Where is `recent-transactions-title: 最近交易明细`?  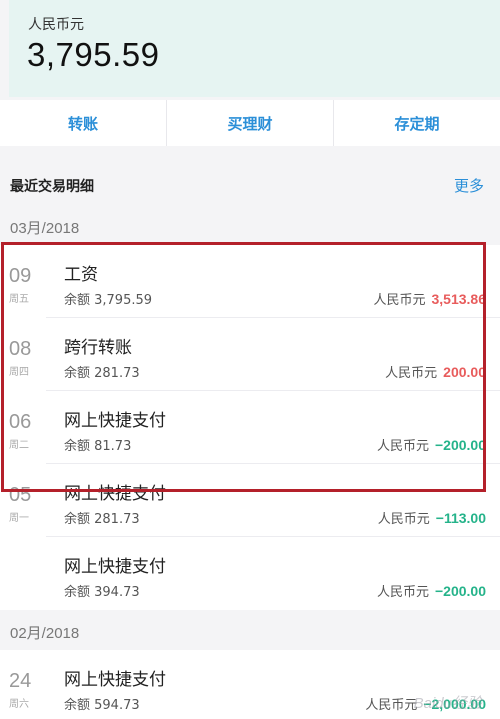
recent-transactions-title: 最近交易明细 is located at coordinates (52, 187).